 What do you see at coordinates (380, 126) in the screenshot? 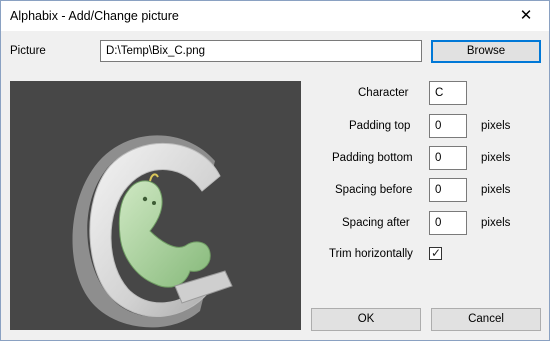
I see `padding-top-label: Padding top` at bounding box center [380, 126].